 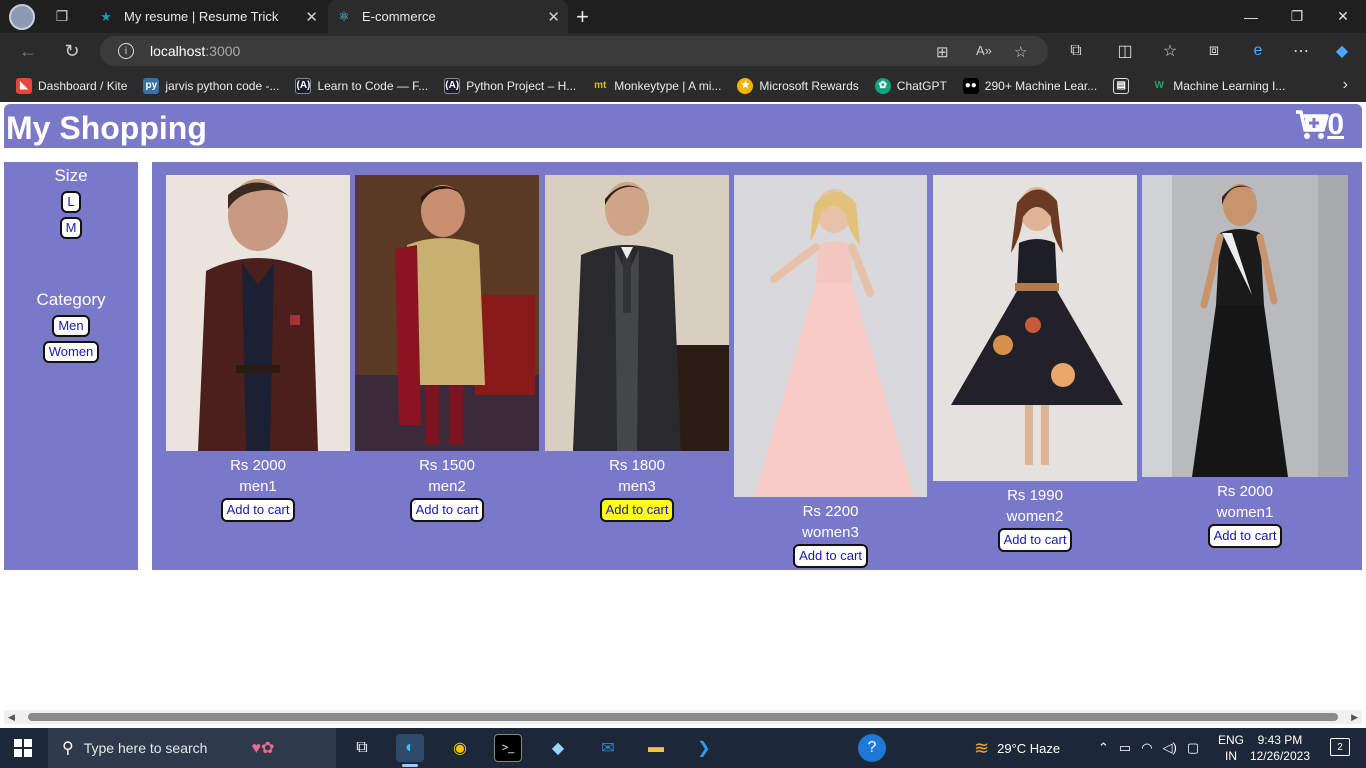 What do you see at coordinates (62, 17) in the screenshot?
I see `workspaces-icon: ❐` at bounding box center [62, 17].